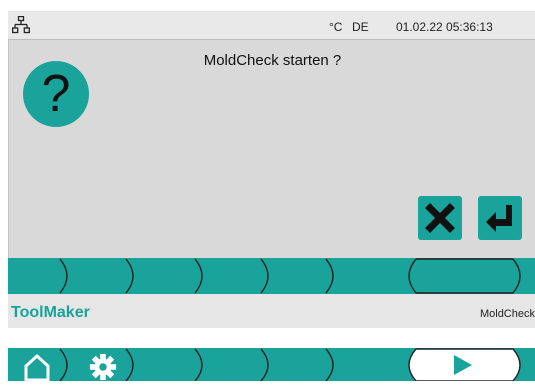  I want to click on x-icon, so click(440, 218).